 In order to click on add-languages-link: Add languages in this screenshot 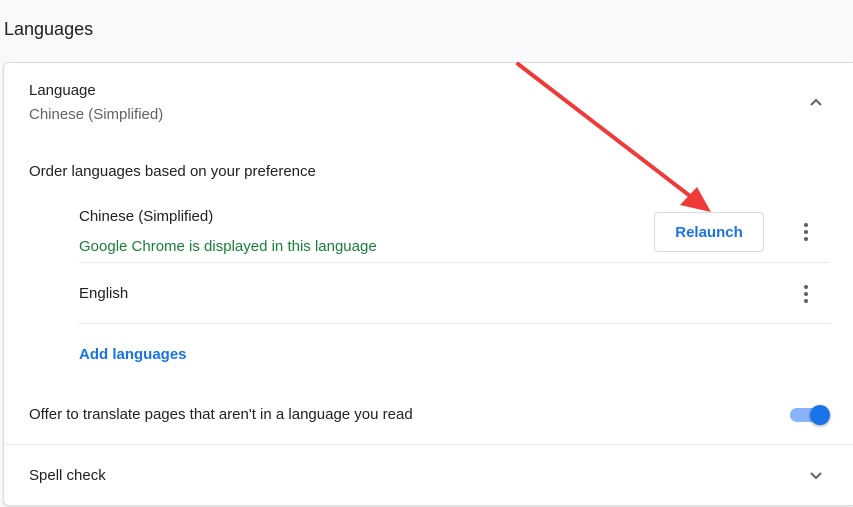, I will do `click(133, 354)`.